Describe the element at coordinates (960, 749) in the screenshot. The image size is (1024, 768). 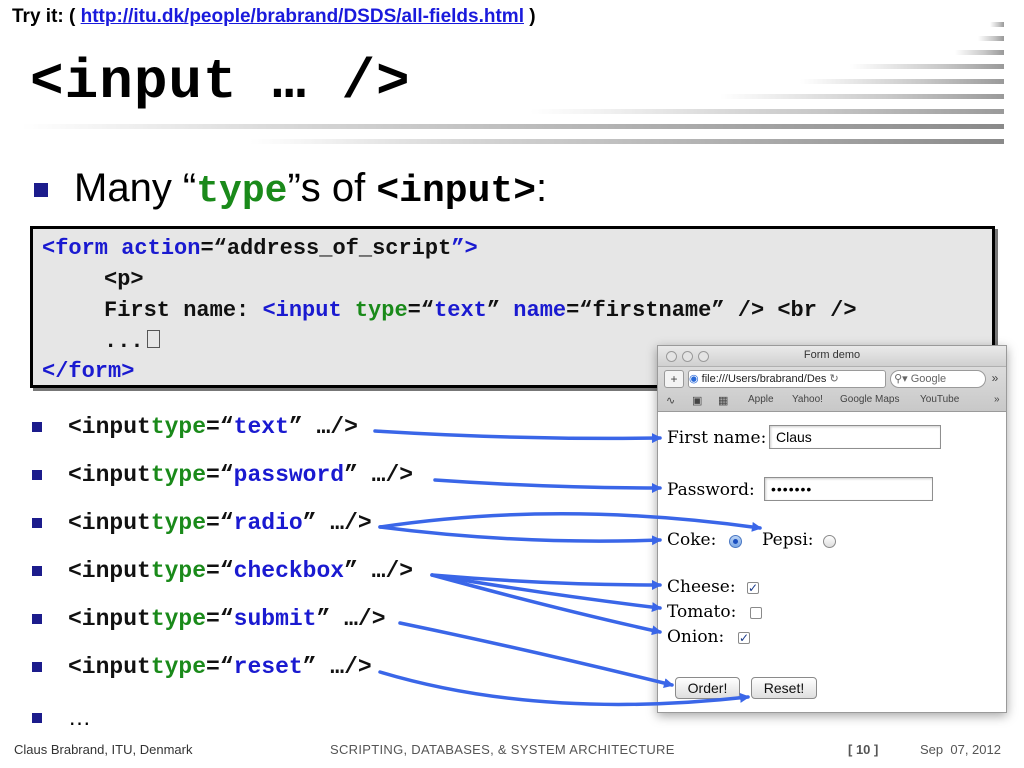
I see `footer-date: Sep 07, 2012` at that location.